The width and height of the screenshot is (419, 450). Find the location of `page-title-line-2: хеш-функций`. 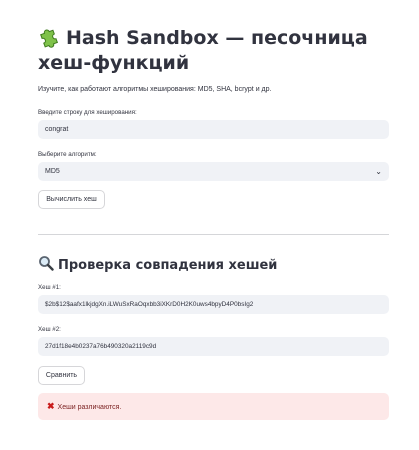

page-title-line-2: хеш-функций is located at coordinates (114, 63).